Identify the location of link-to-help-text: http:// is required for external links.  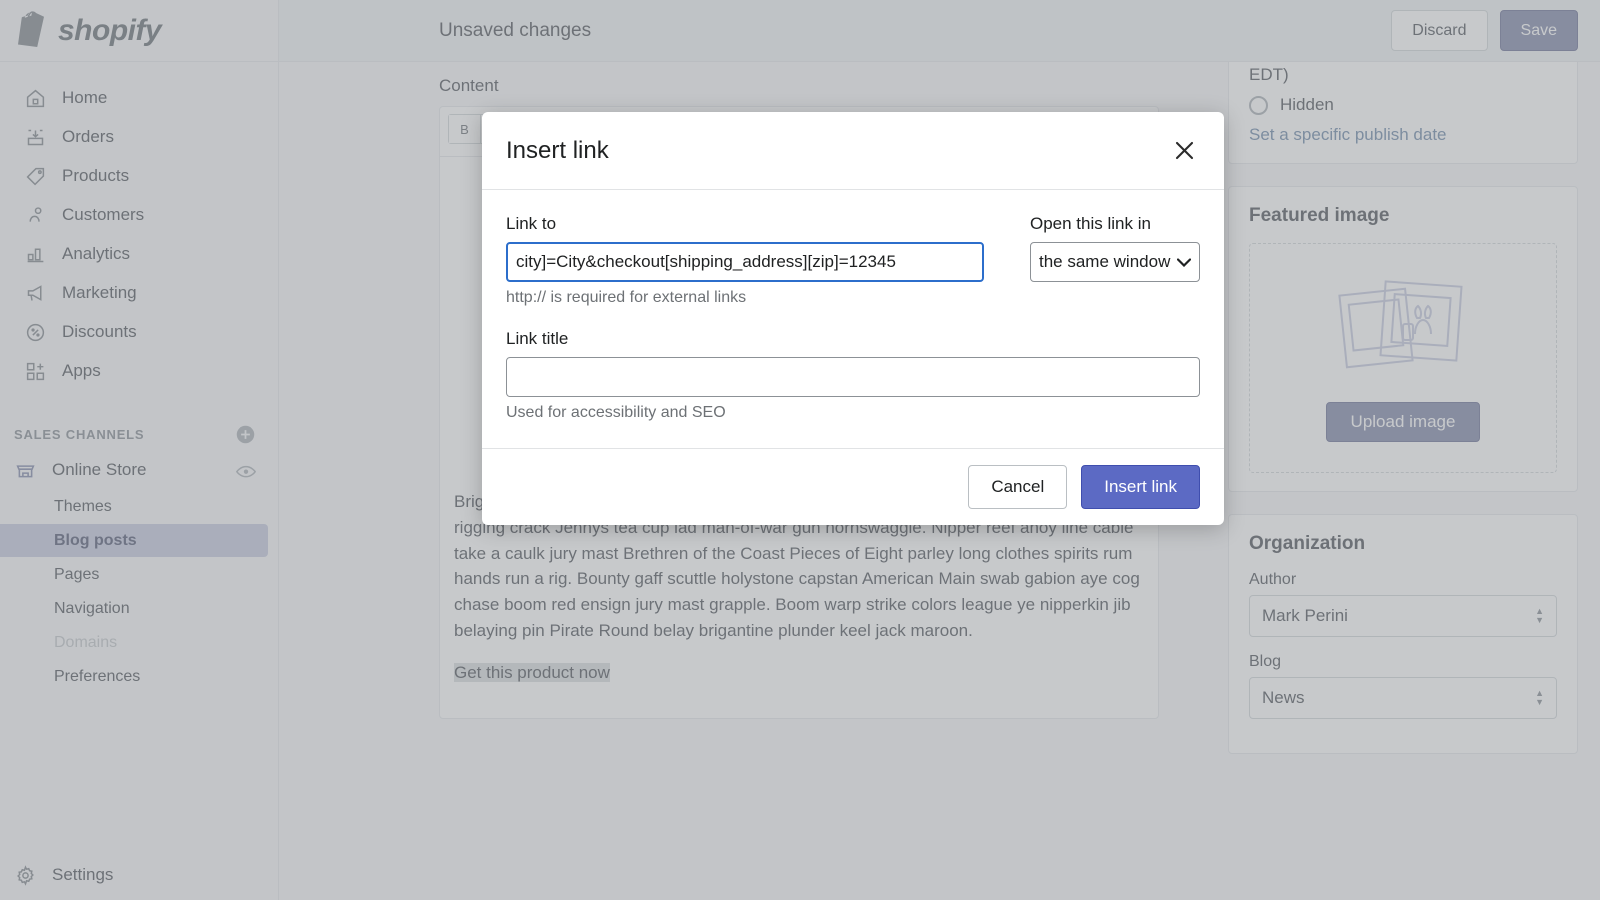
(626, 297).